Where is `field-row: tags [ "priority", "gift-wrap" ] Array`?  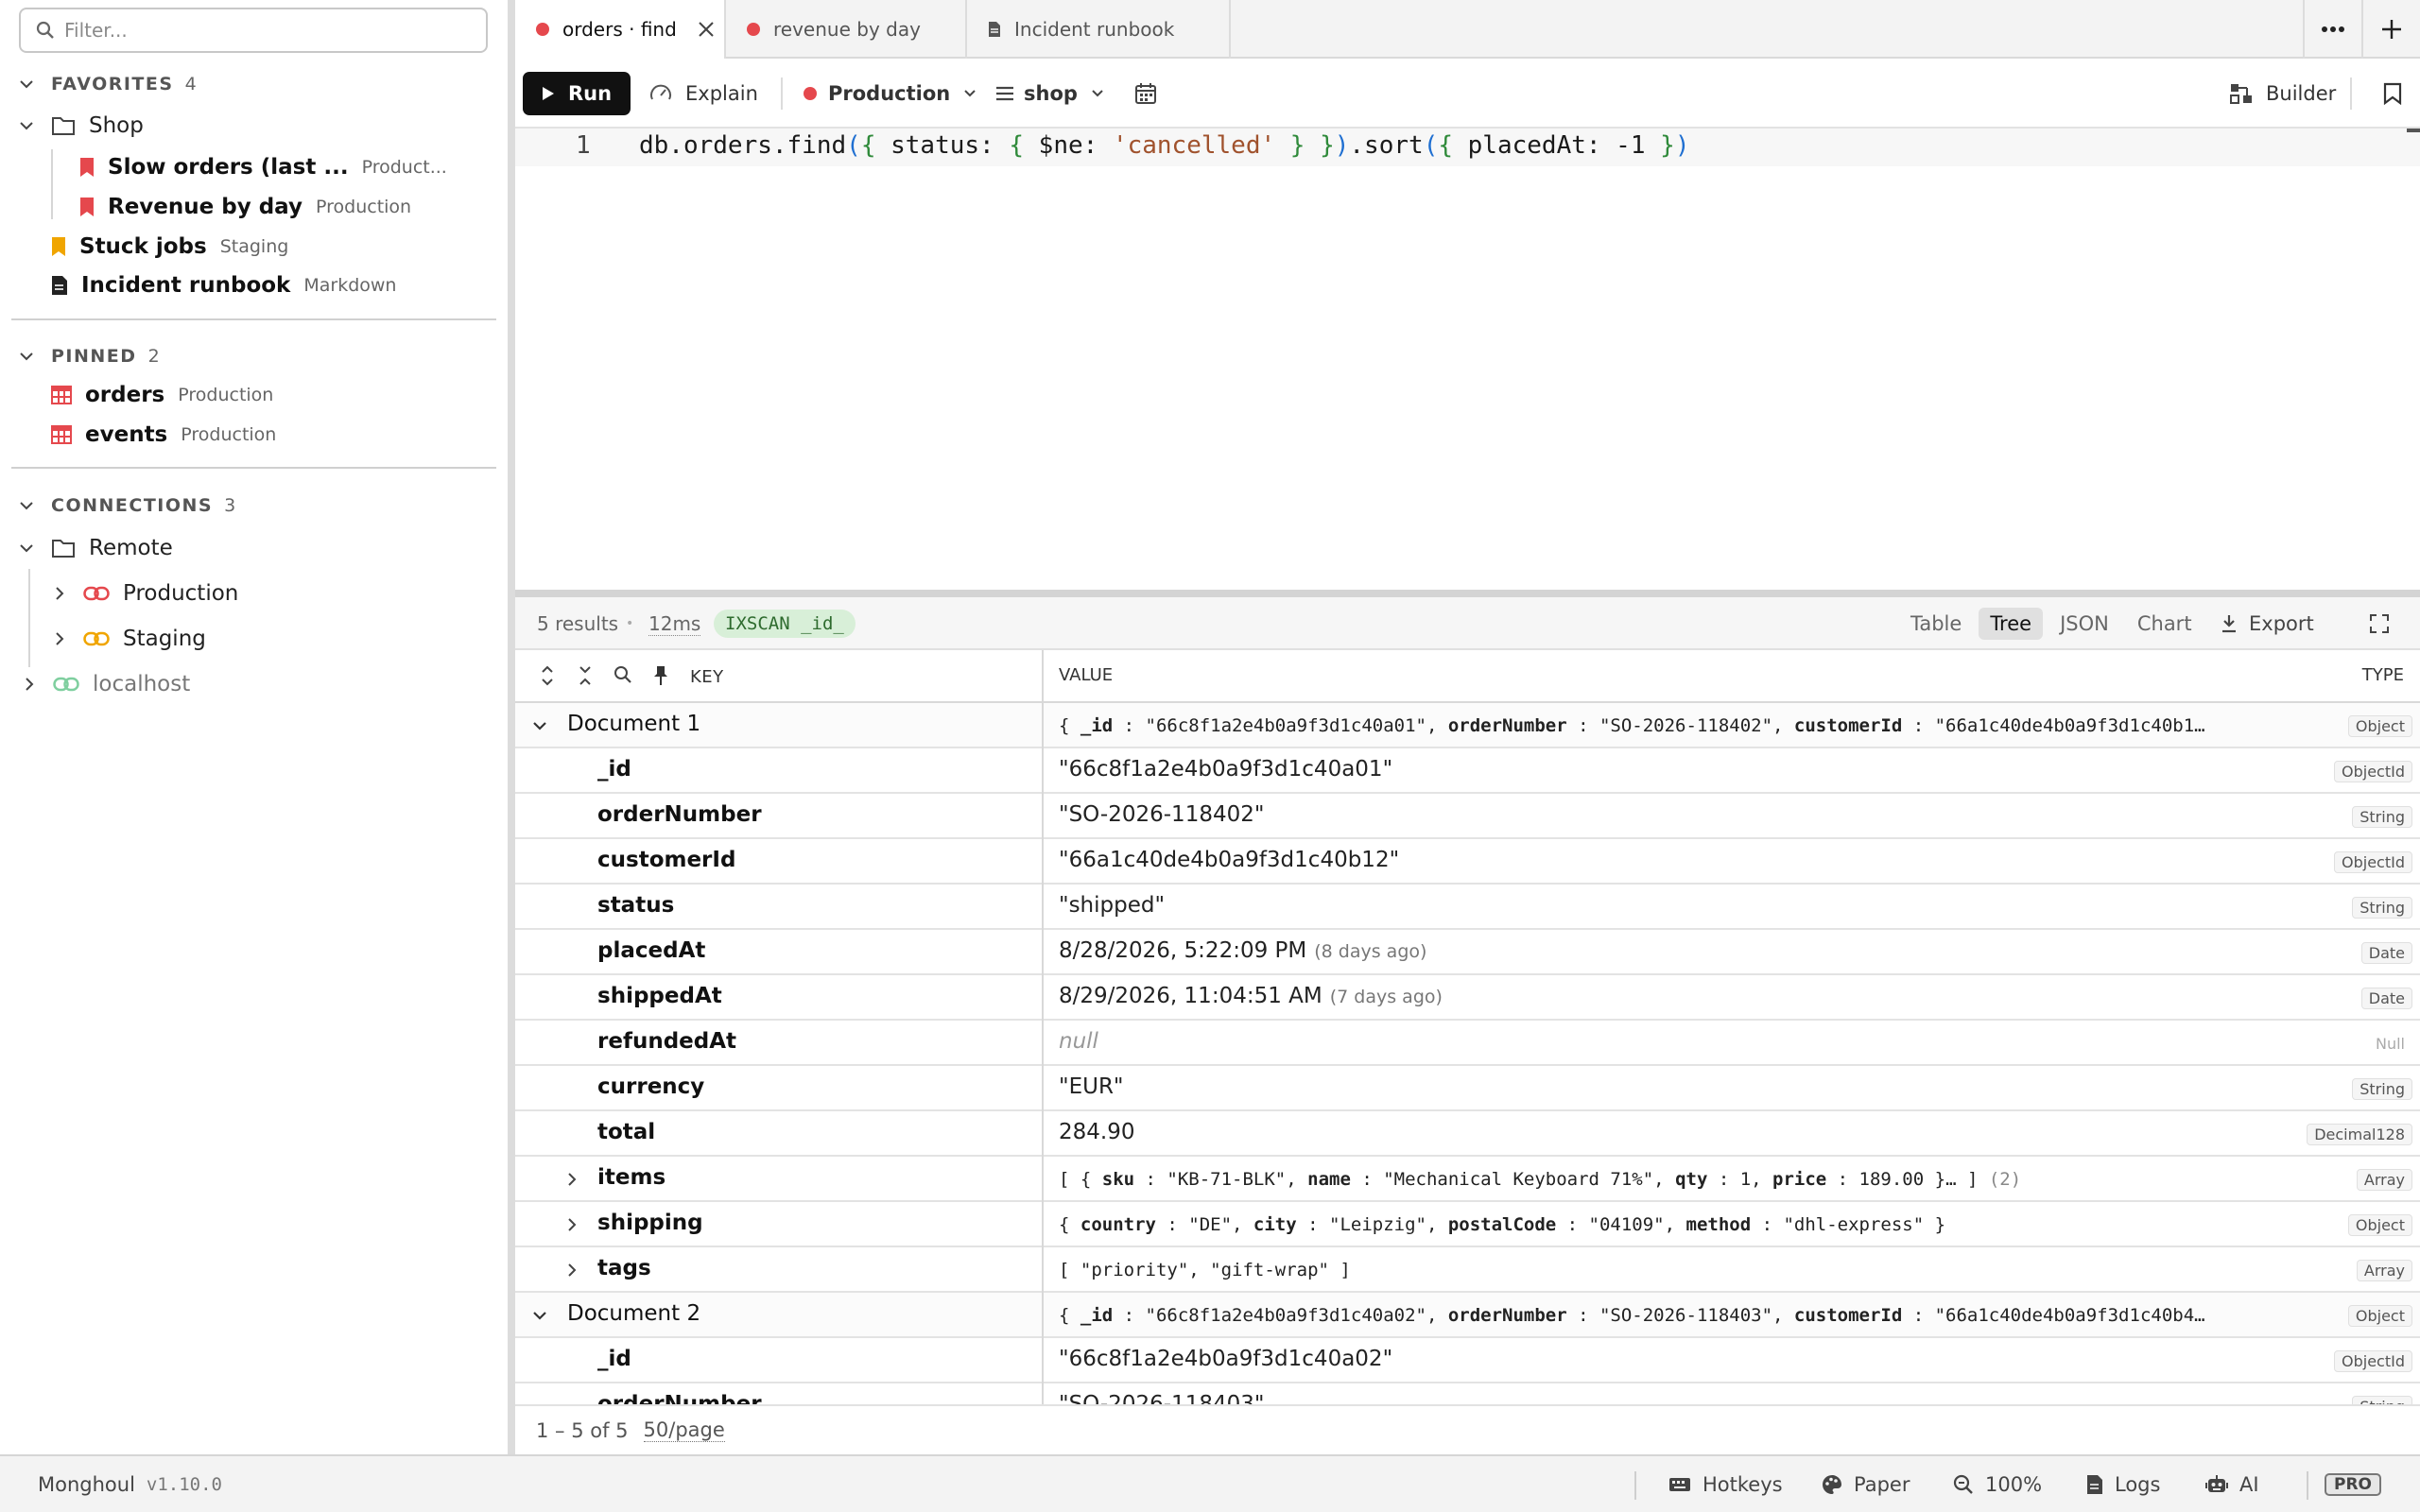 field-row: tags [ "priority", "gift-wrap" ] Array is located at coordinates (1467, 1270).